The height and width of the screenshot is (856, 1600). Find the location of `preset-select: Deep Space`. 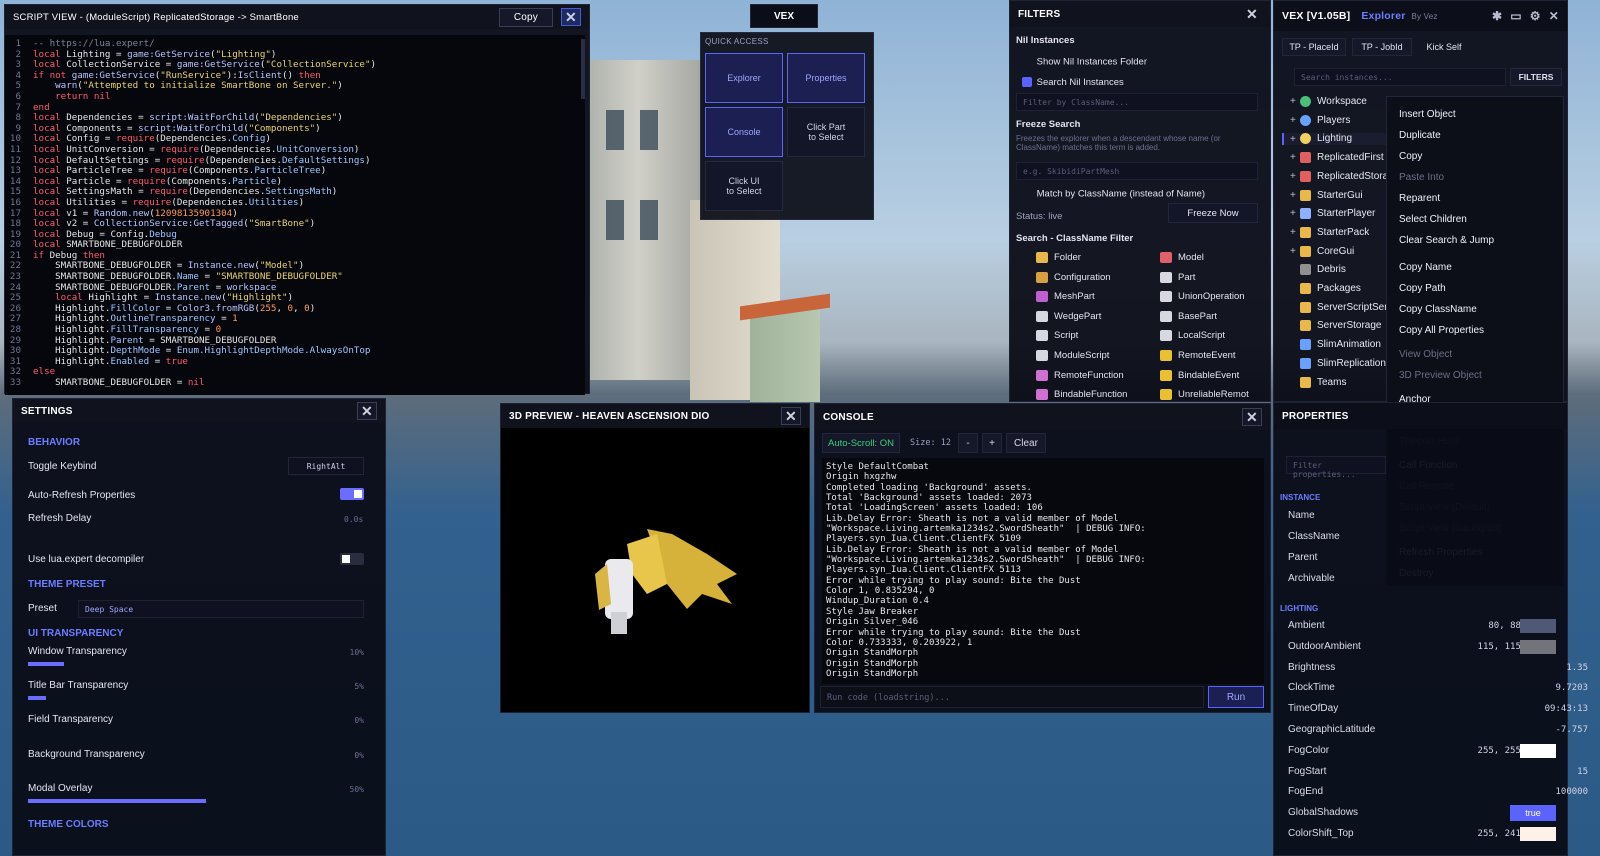

preset-select: Deep Space is located at coordinates (221, 609).